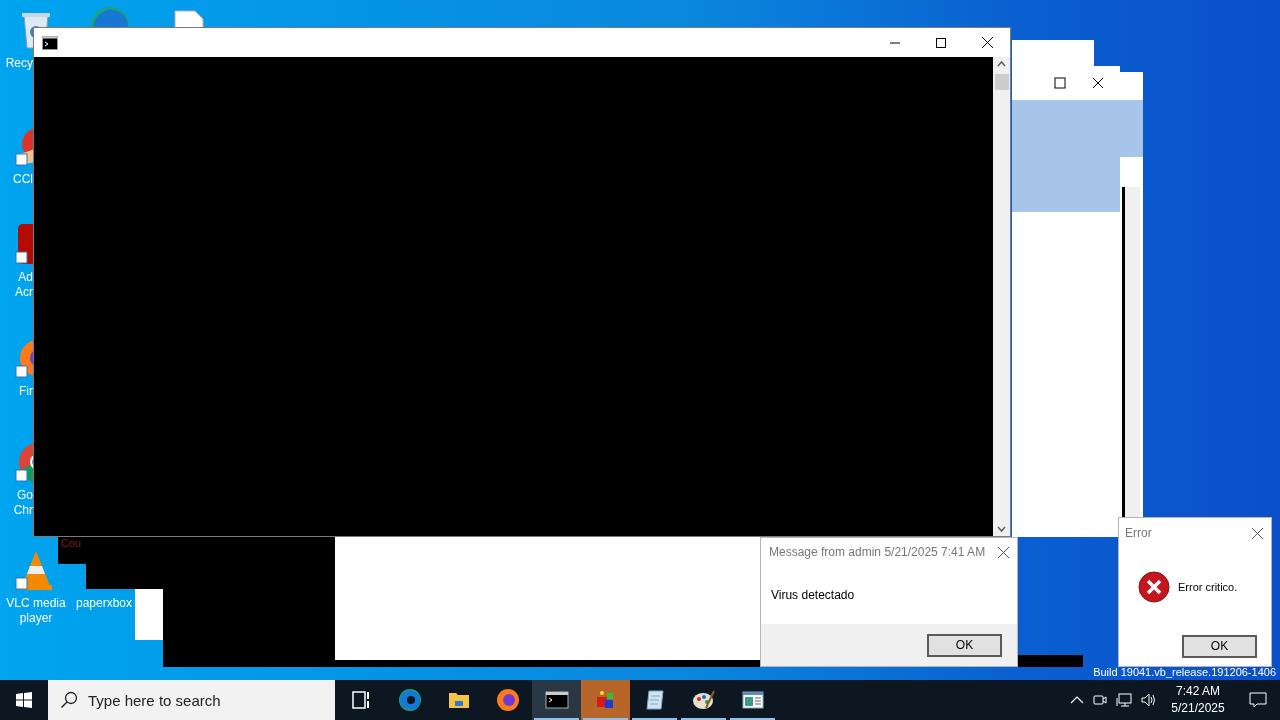  What do you see at coordinates (23, 179) in the screenshot?
I see `icon-label: CCl` at bounding box center [23, 179].